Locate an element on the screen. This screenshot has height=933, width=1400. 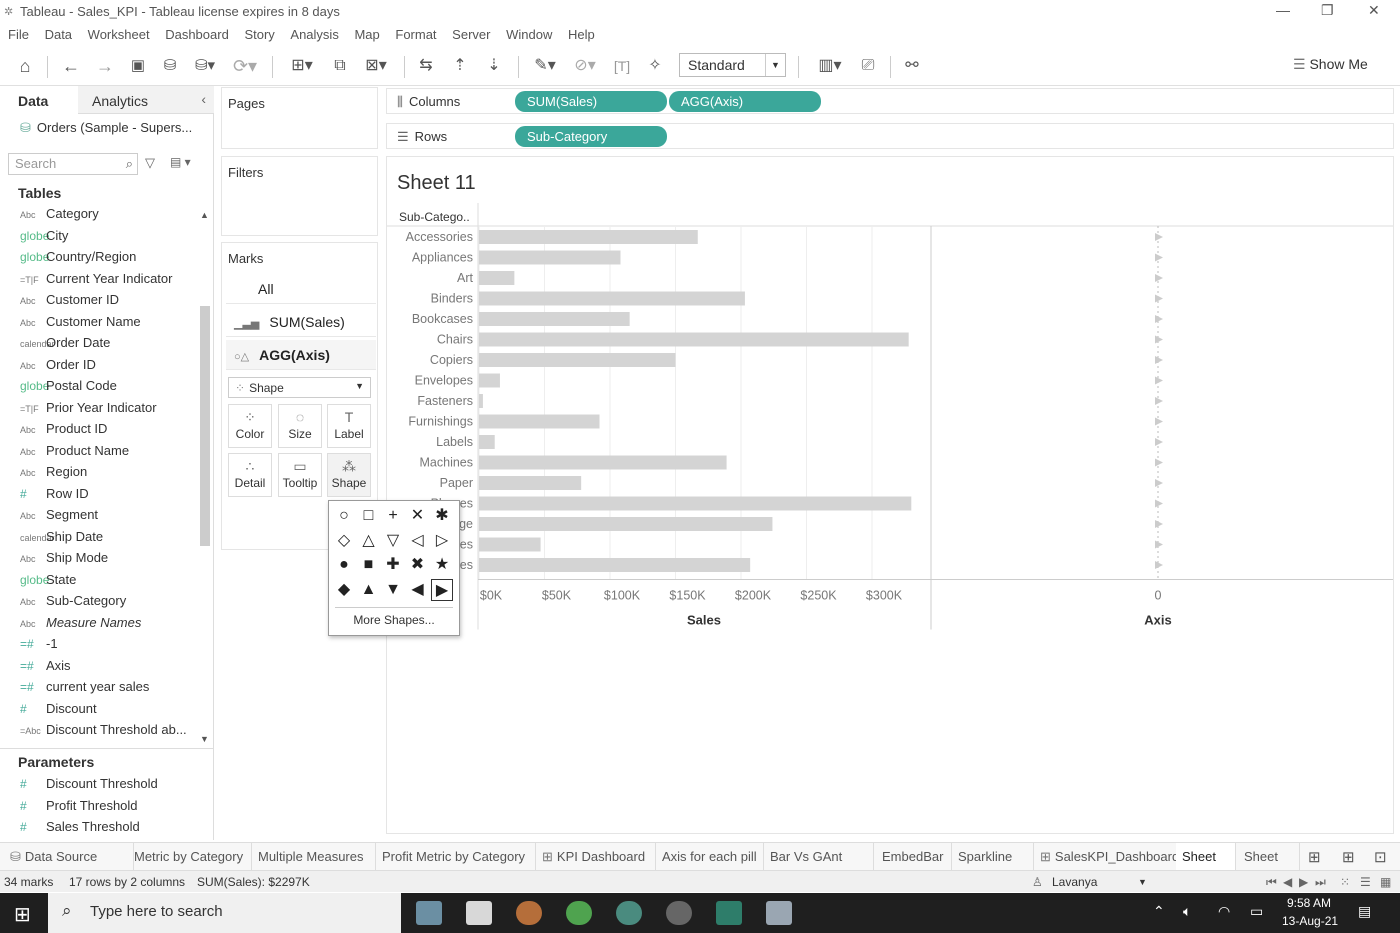
sheet-tab: ⊞ SalesKPI_Dashboard is located at coordinates (1106, 857).